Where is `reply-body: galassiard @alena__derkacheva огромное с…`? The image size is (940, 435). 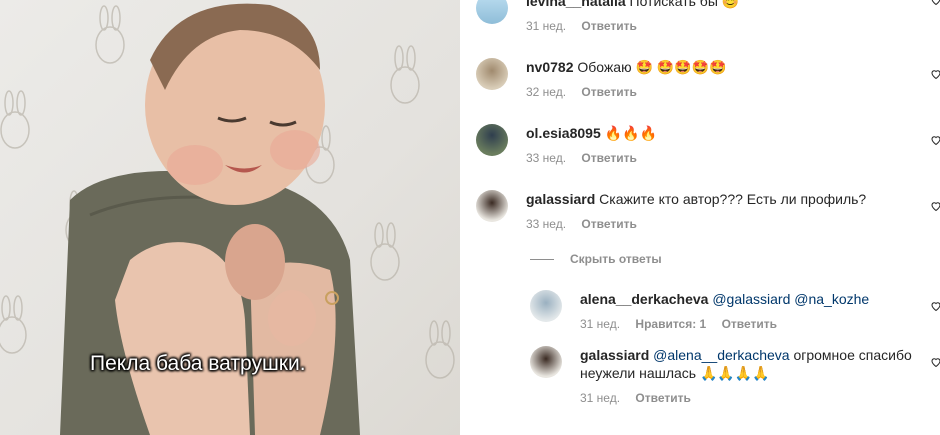
reply-body: galassiard @alena__derkacheva огромное с… is located at coordinates (750, 364).